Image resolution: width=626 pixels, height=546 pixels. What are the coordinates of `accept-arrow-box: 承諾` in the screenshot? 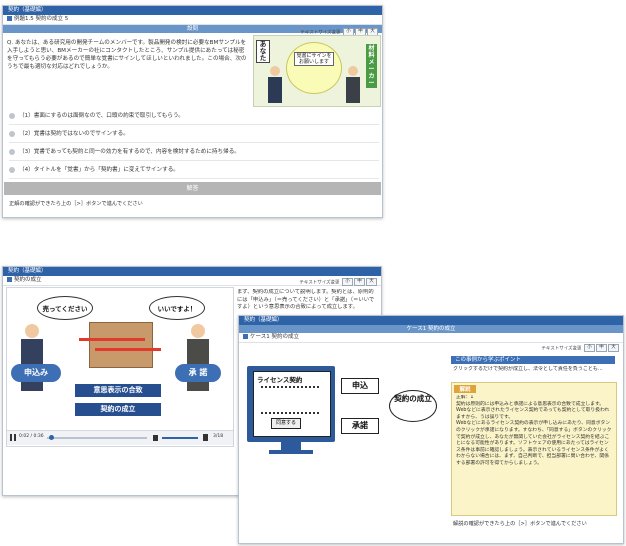 It's located at (360, 426).